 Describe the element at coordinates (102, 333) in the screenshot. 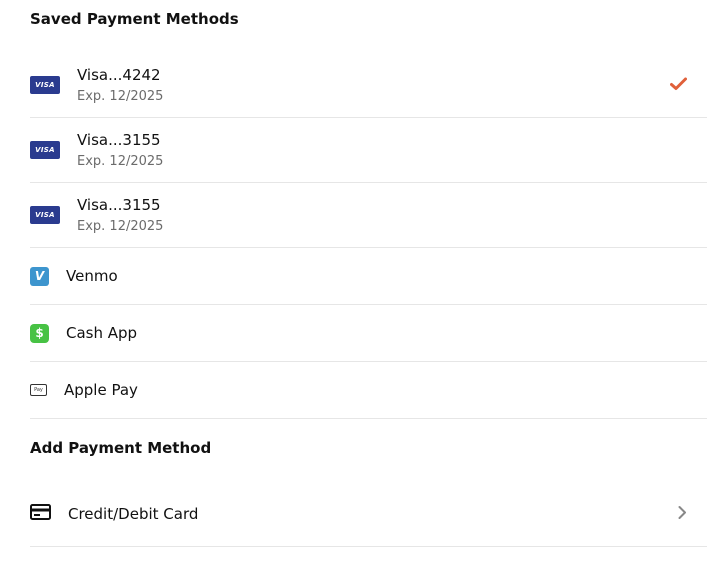

I see `payment-method-label: Cash App` at that location.